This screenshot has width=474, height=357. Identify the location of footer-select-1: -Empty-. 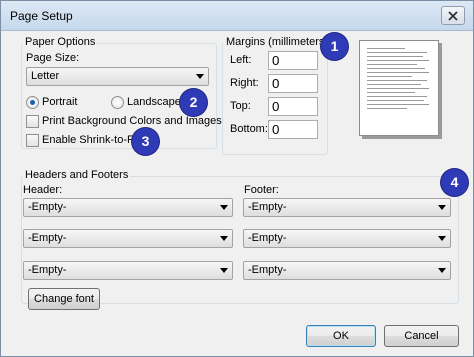
(347, 207).